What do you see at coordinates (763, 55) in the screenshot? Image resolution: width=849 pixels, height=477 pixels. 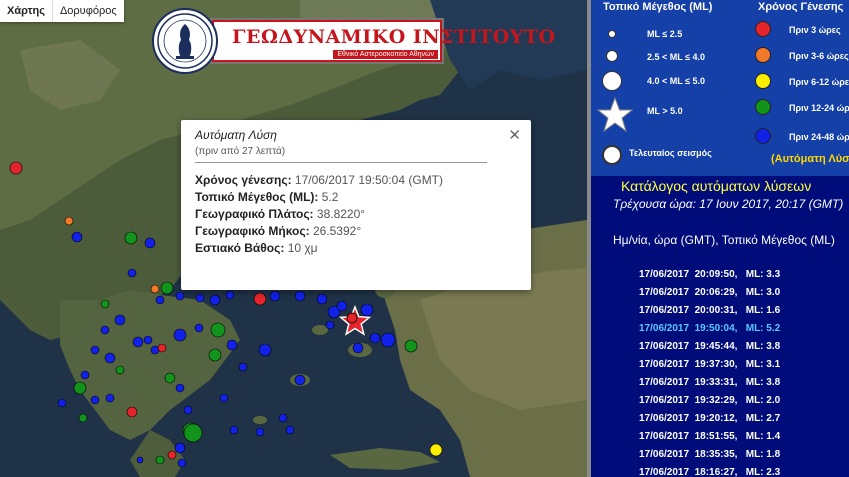 I see `color-orange-icon` at bounding box center [763, 55].